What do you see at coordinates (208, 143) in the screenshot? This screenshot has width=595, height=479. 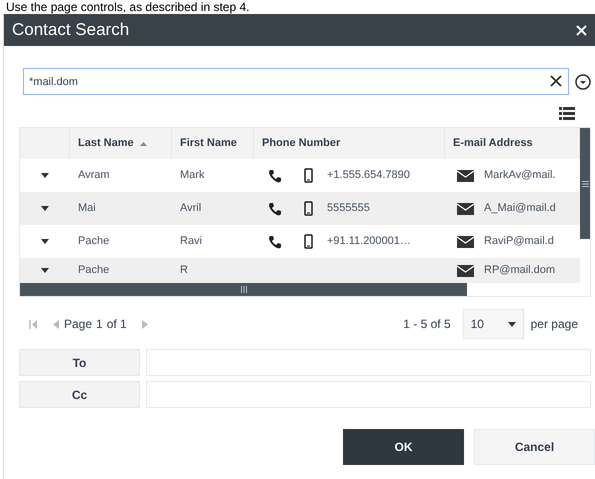 I see `column-header: First Name` at bounding box center [208, 143].